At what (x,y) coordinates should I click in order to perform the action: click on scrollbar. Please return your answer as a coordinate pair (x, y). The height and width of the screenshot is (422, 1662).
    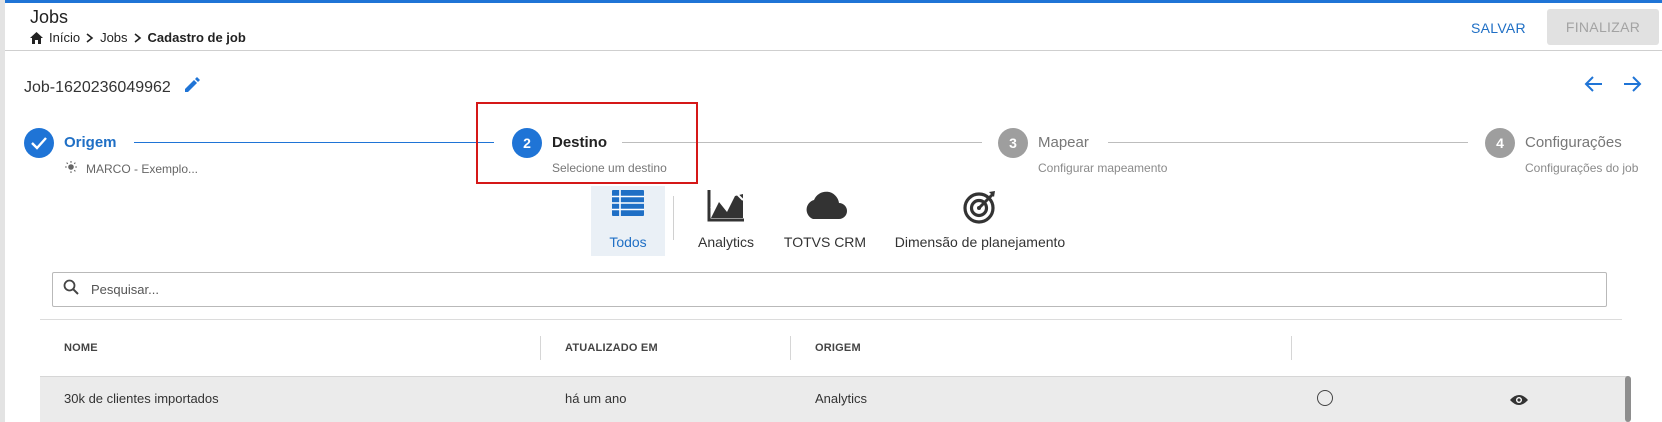
    Looking at the image, I should click on (1628, 399).